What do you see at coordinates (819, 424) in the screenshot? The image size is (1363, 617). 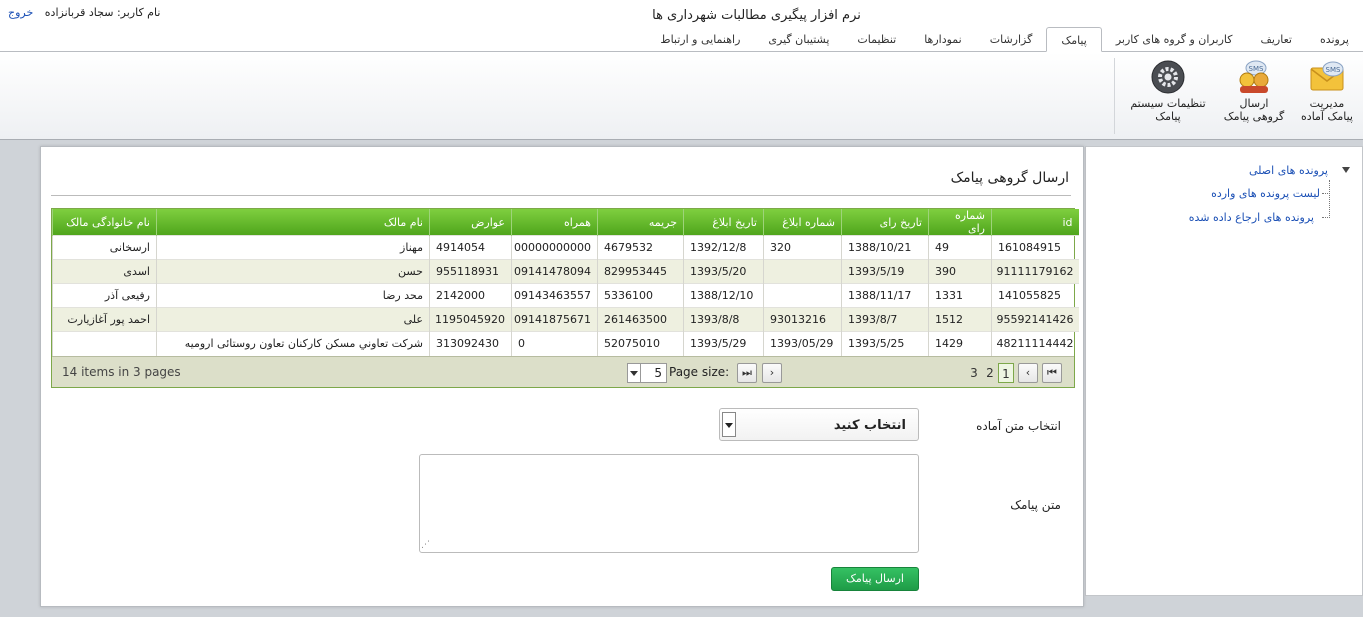 I see `prepared-text-select: انتخاب کنید` at bounding box center [819, 424].